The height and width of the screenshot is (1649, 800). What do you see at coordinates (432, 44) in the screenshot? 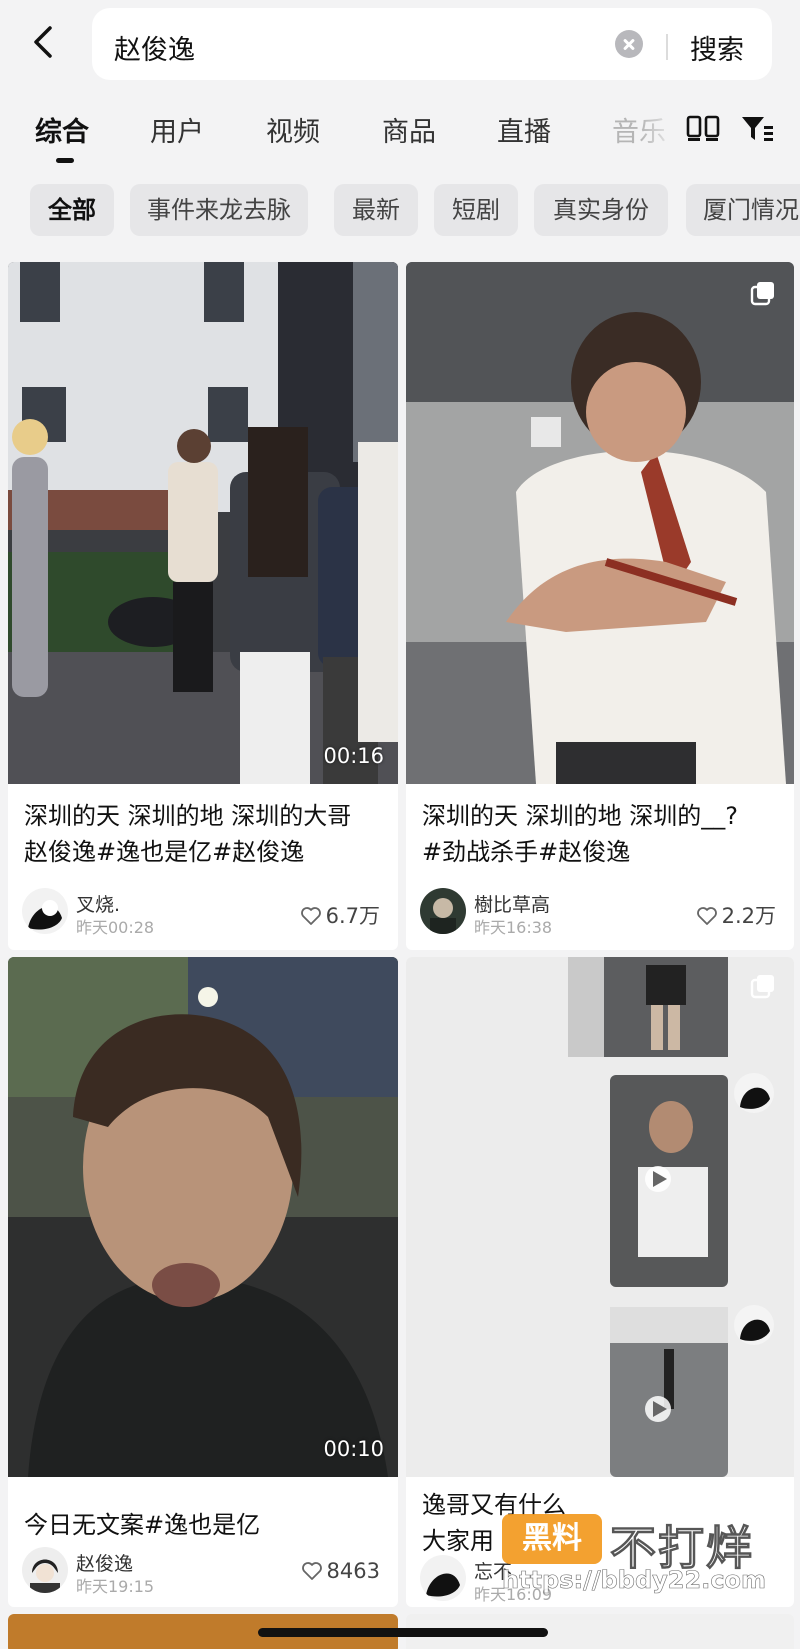
I see `search-box: 赵俊逸 搜索` at bounding box center [432, 44].